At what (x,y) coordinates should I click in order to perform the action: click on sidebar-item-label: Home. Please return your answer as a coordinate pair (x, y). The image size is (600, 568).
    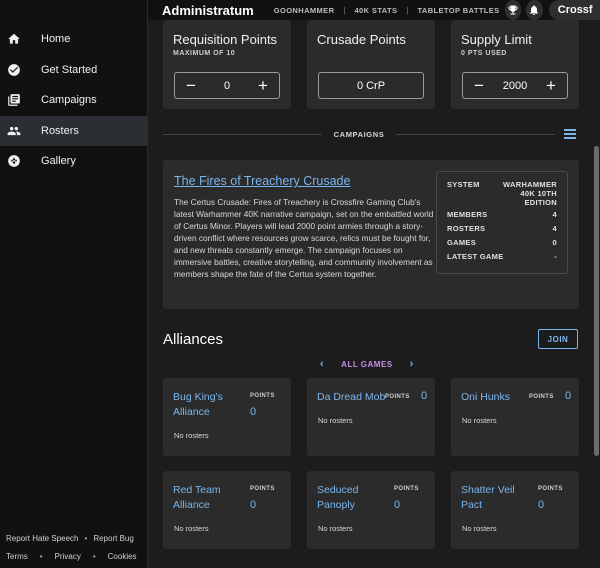
    Looking at the image, I should click on (56, 39).